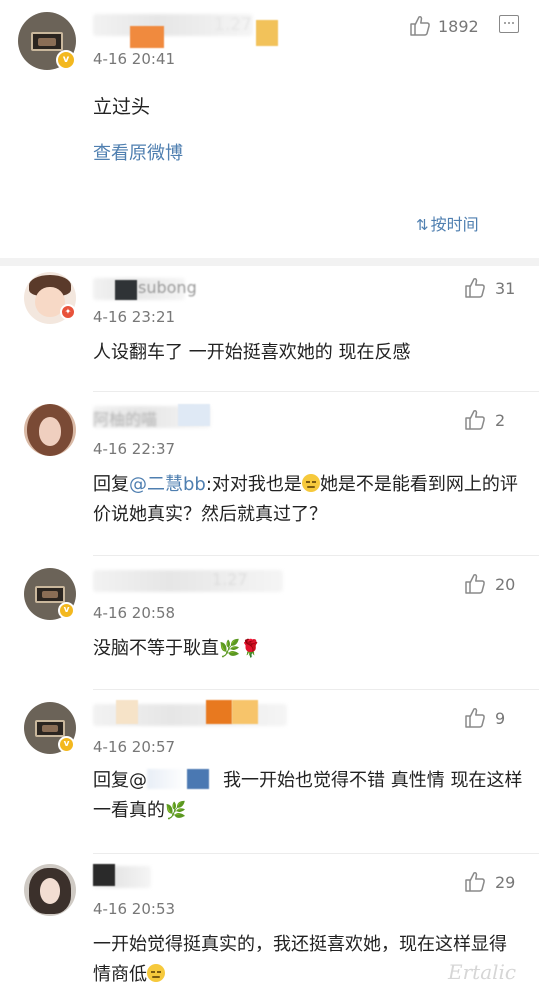 This screenshot has height=1000, width=539. I want to click on comment-text: 人设翻车了 一开始挺喜欢她的 现在反感, so click(252, 352).